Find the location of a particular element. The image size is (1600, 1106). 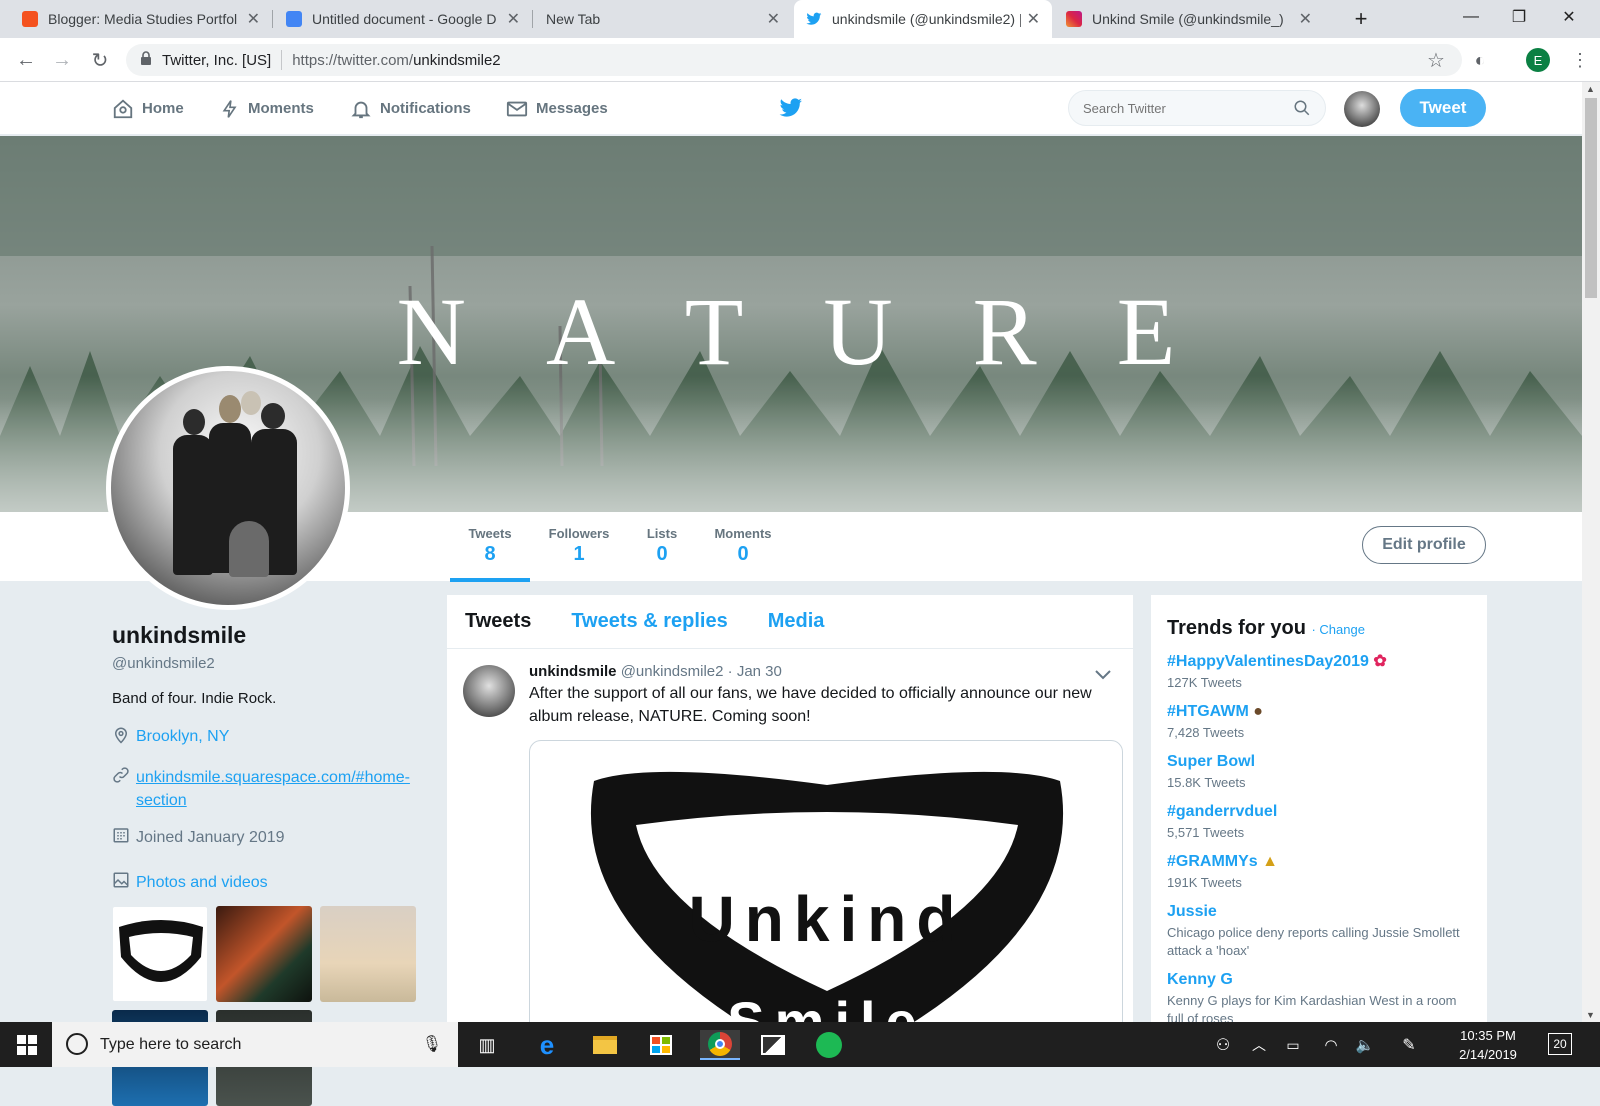

chevron-up-icon: ︿ is located at coordinates (1259, 1045).